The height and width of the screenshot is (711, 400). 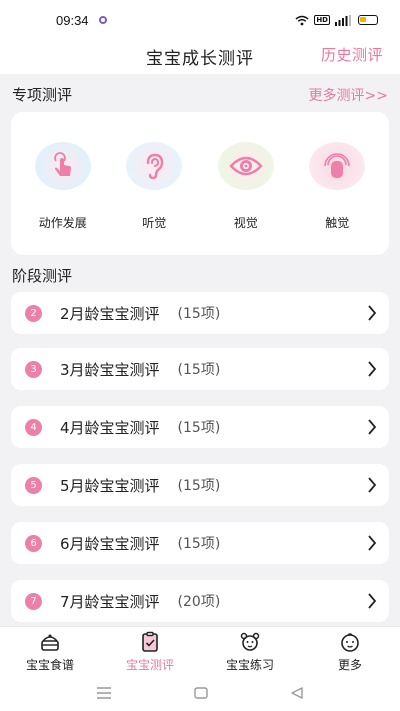 I want to click on tab-label: 宝宝测评, so click(x=149, y=665).